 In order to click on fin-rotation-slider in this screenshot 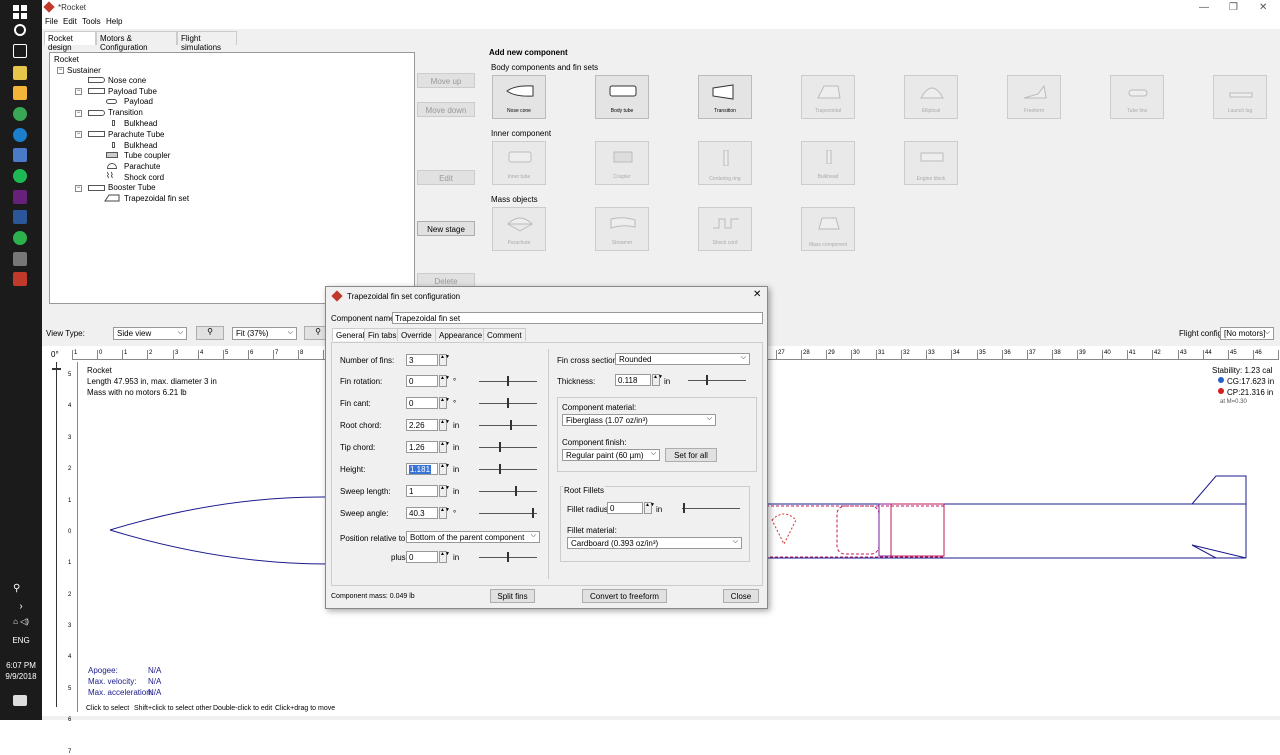, I will do `click(508, 381)`.